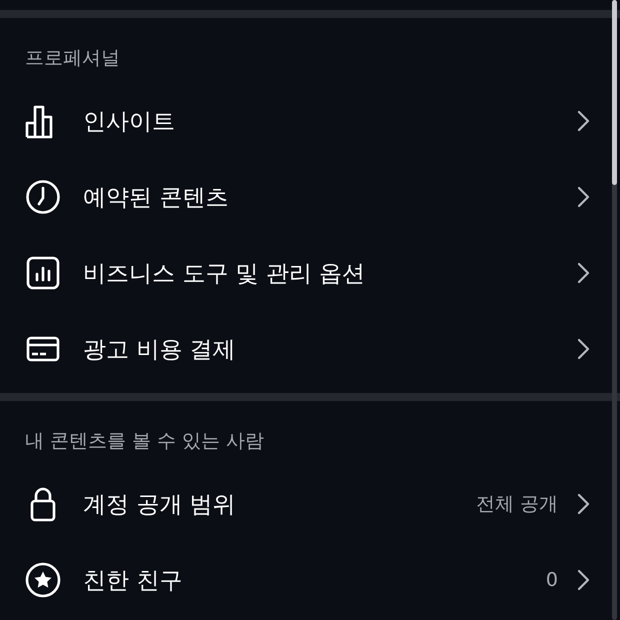  I want to click on item-value: 0, so click(552, 580).